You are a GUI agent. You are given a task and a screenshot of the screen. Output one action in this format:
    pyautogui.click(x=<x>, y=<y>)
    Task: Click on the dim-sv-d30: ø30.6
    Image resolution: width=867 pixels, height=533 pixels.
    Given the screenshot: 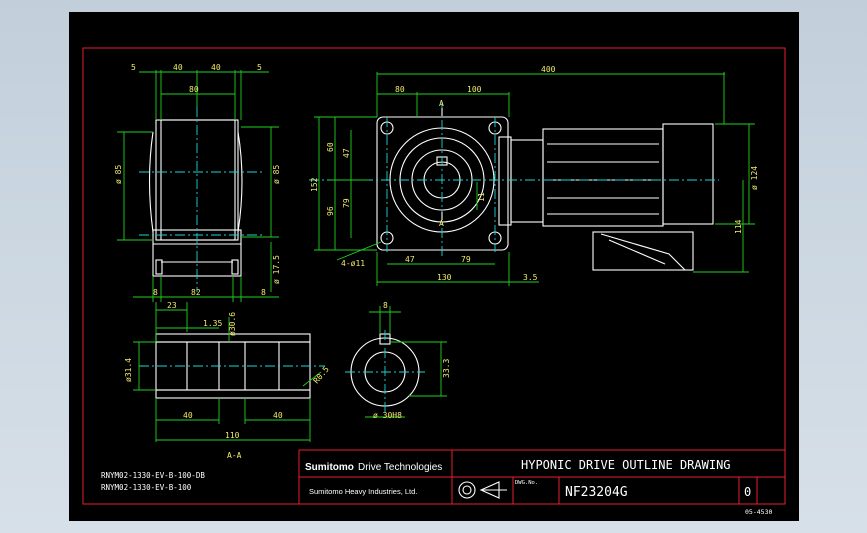 What is the action you would take?
    pyautogui.click(x=232, y=324)
    